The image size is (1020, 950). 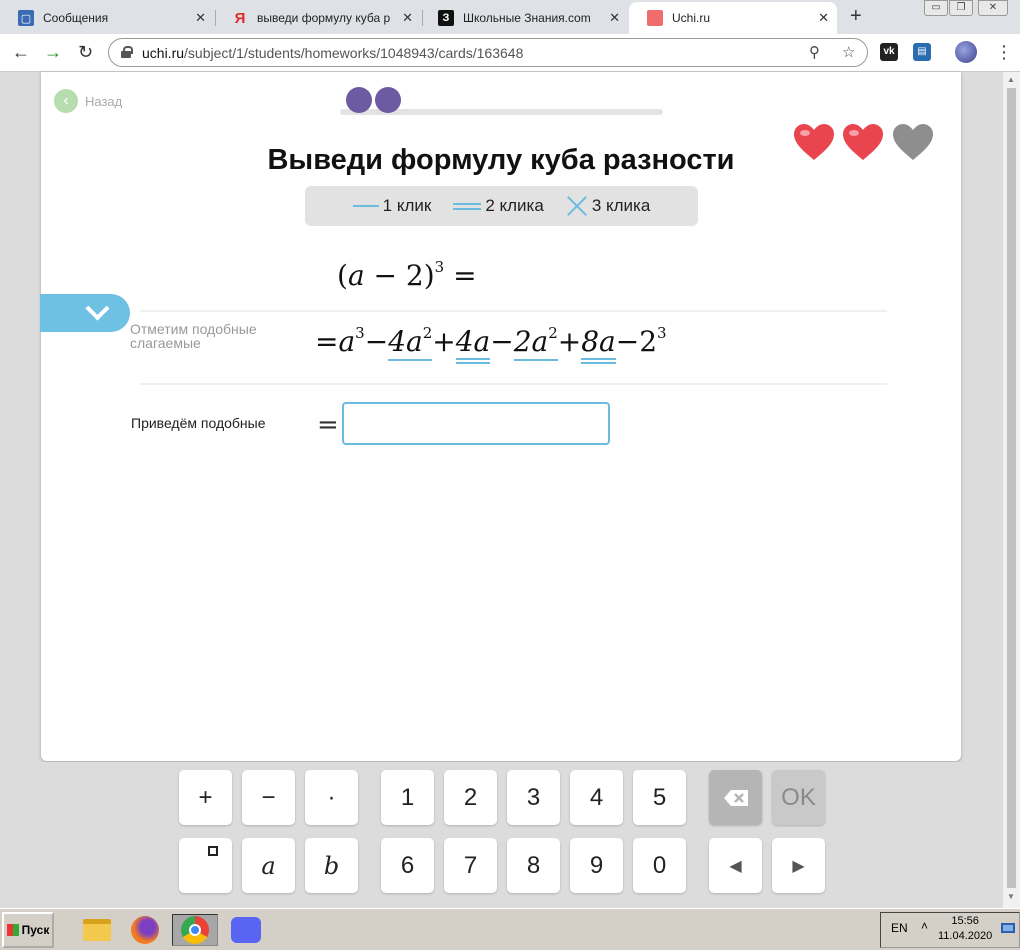 I want to click on lock-icon, so click(x=127, y=52).